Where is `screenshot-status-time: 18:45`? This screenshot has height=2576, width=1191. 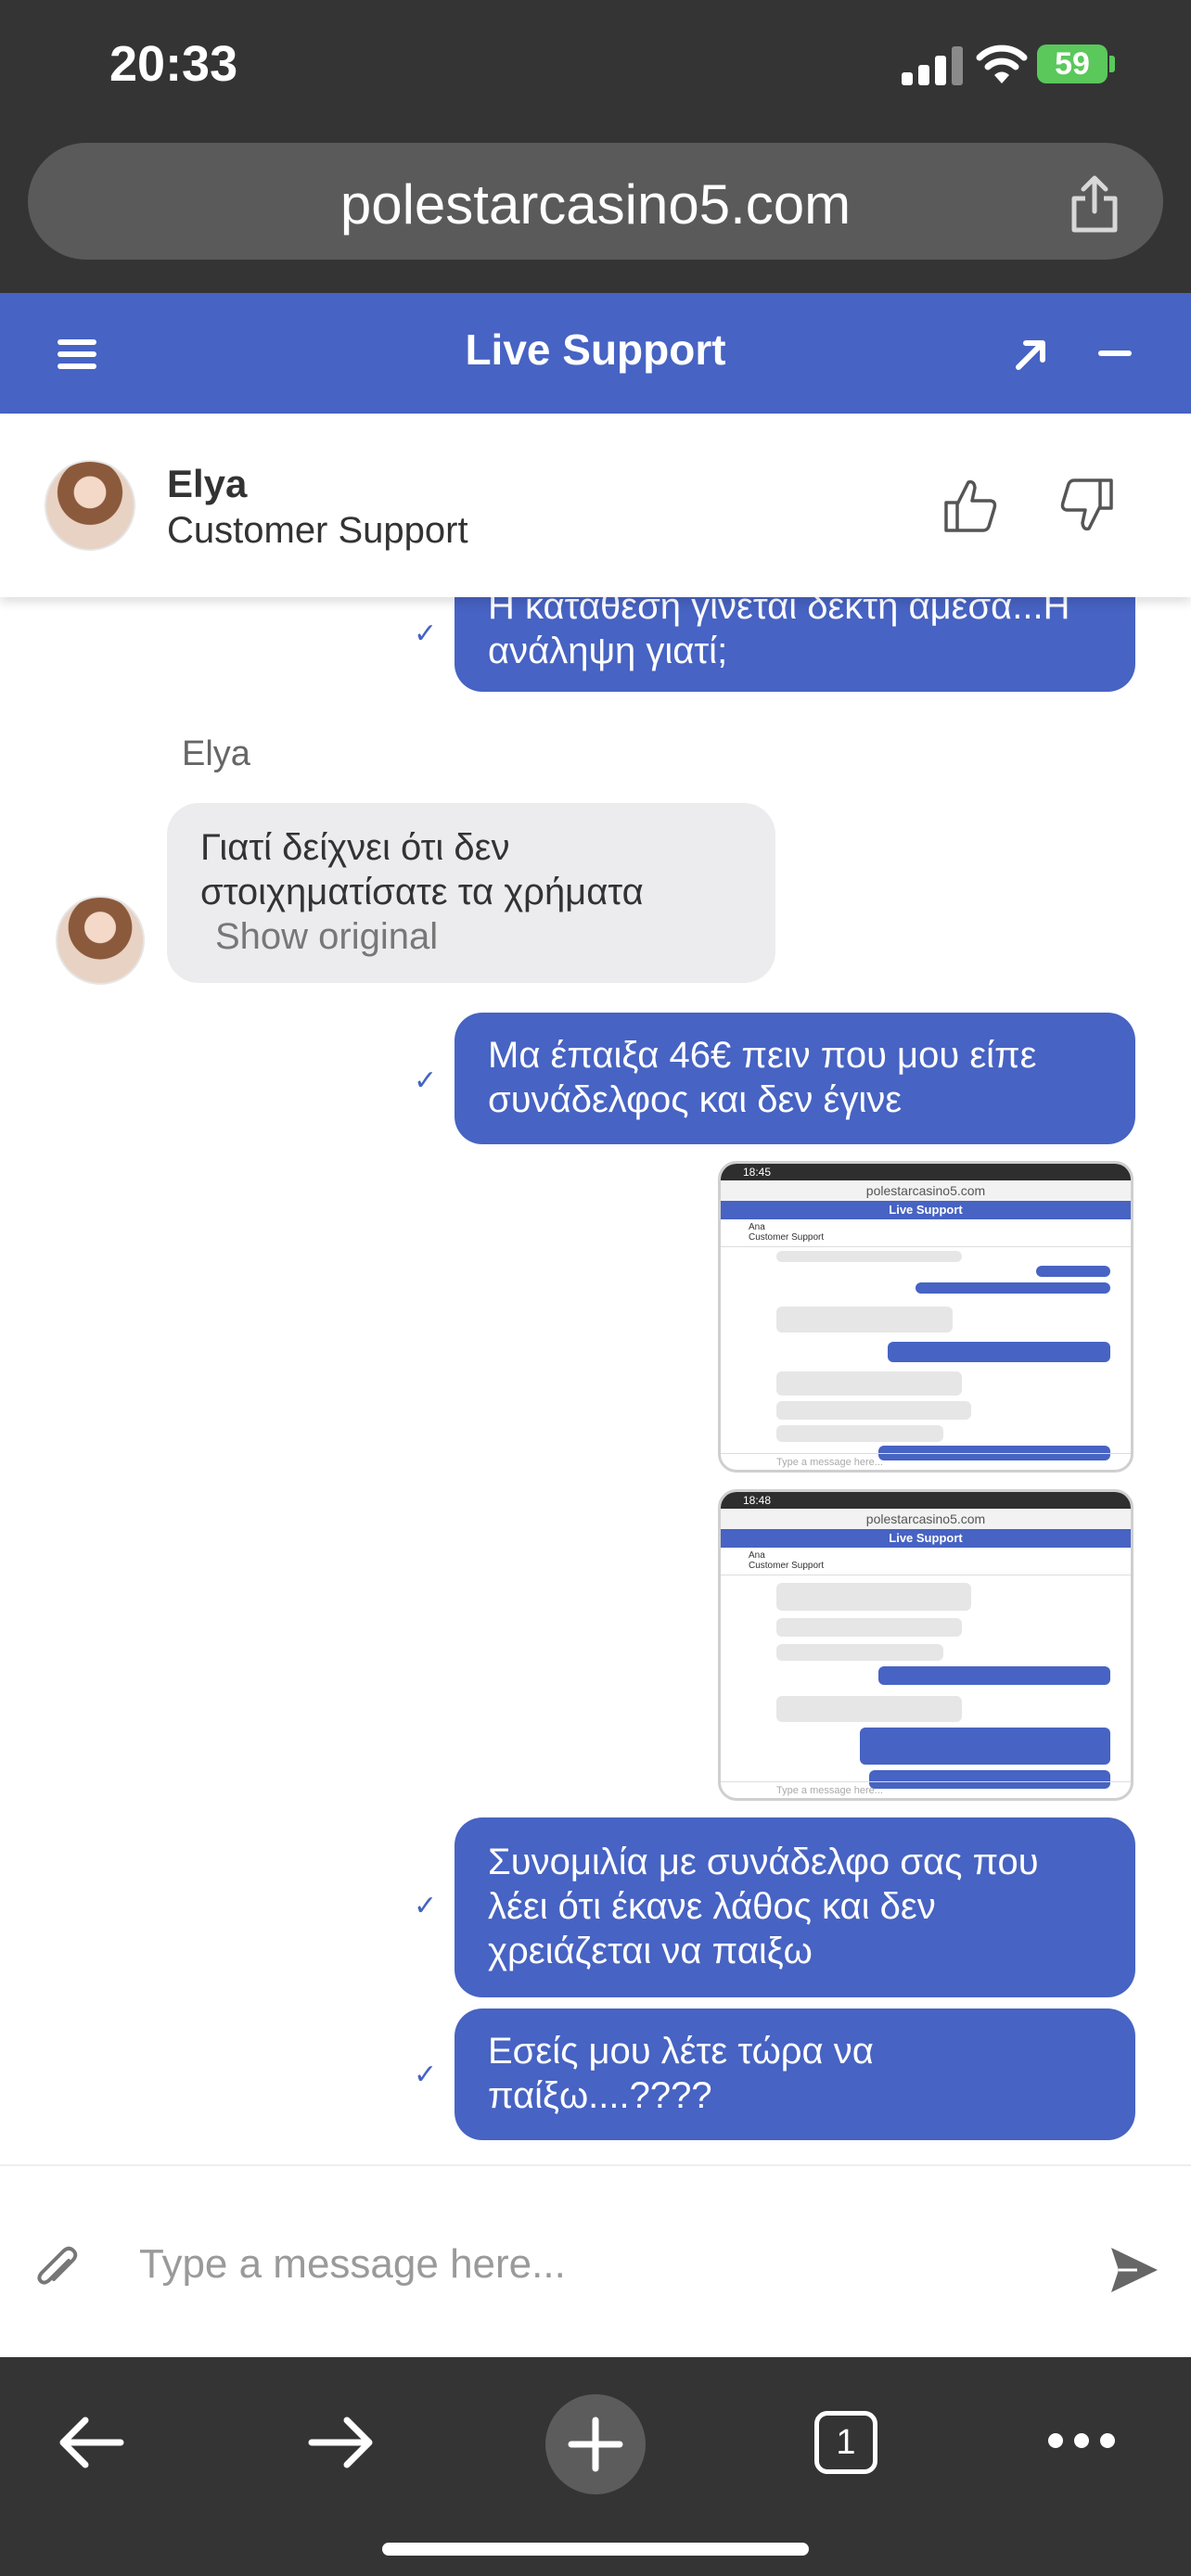 screenshot-status-time: 18:45 is located at coordinates (926, 1172).